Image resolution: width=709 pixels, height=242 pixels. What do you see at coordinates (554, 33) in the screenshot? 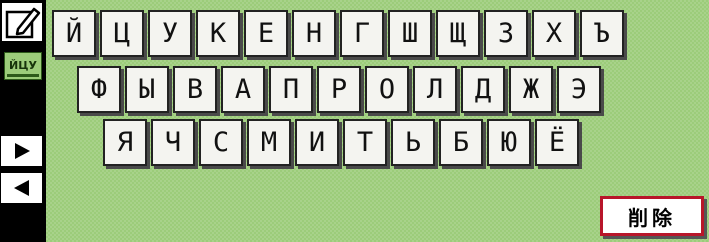
I see `key-Х: Х` at bounding box center [554, 33].